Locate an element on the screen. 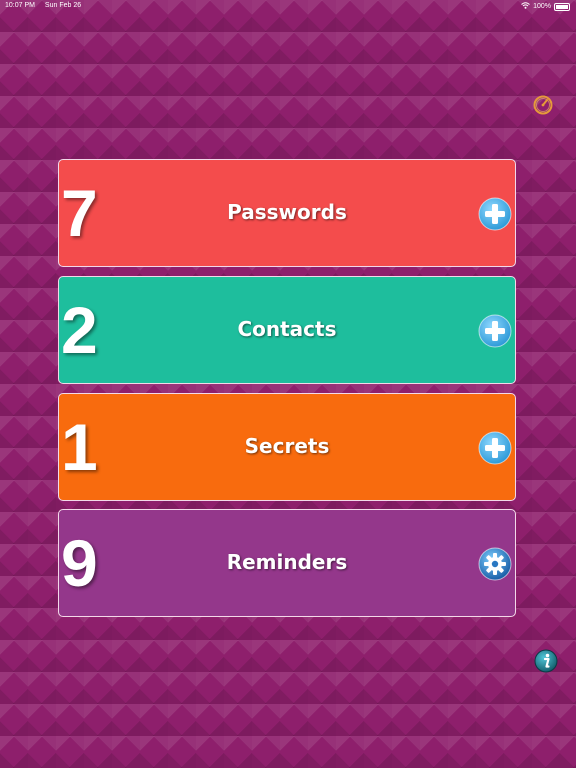 This screenshot has width=576, height=768. secrets-card: 1 Secrets is located at coordinates (287, 447).